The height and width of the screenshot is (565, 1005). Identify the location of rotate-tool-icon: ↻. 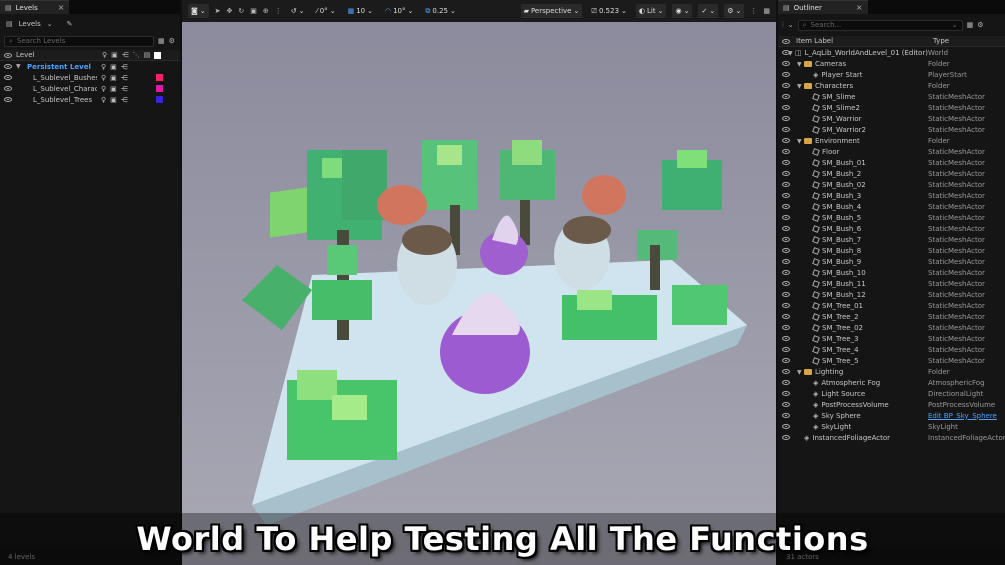
(241, 11).